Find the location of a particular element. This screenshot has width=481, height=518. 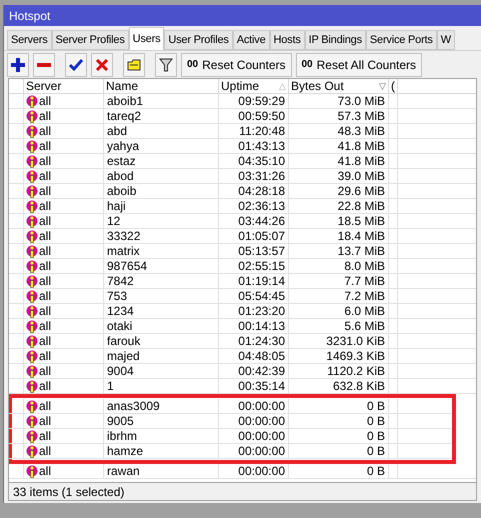

header-label: Bytes Out is located at coordinates (317, 86).